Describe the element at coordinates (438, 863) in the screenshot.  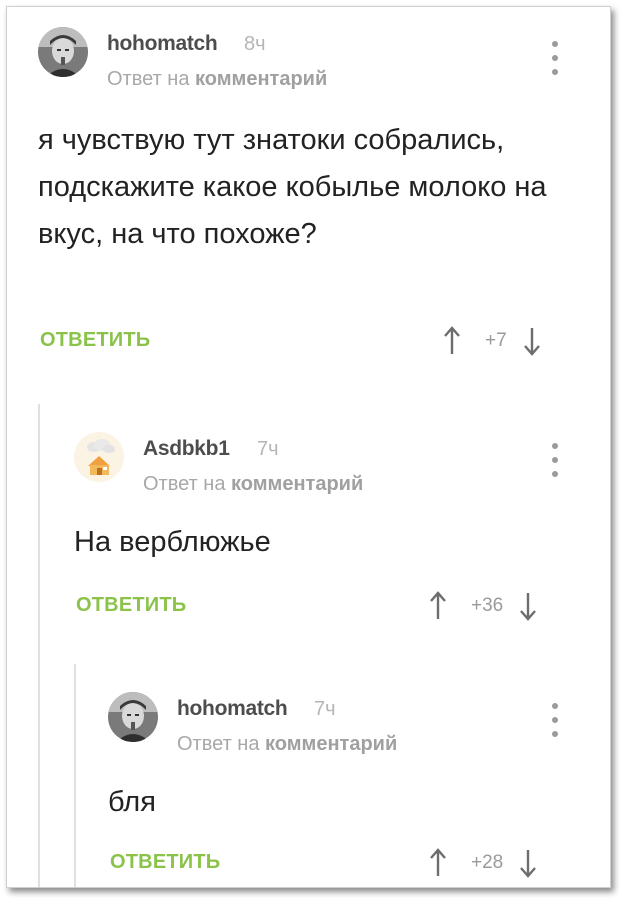
I see `upvote-arrow-icon` at that location.